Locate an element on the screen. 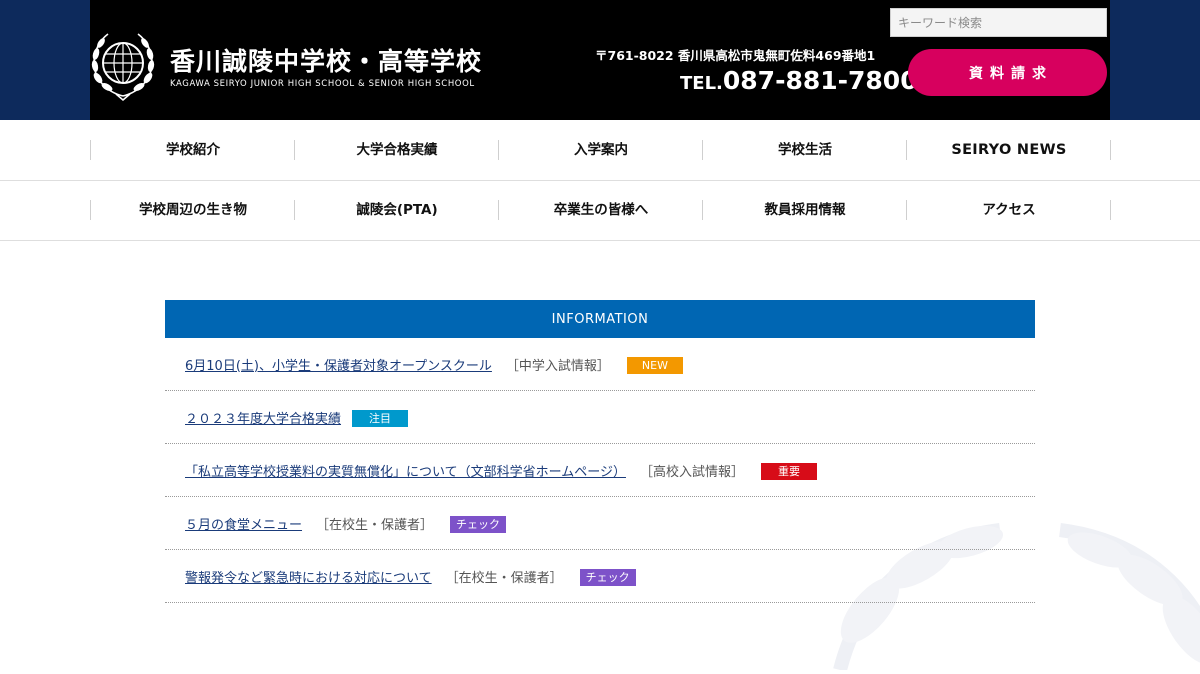 This screenshot has height=674, width=1200. main-nav-row-1: 学校紹介 大学合格実績 入学案内 学校生活 SEIRYO NEWS is located at coordinates (600, 150).